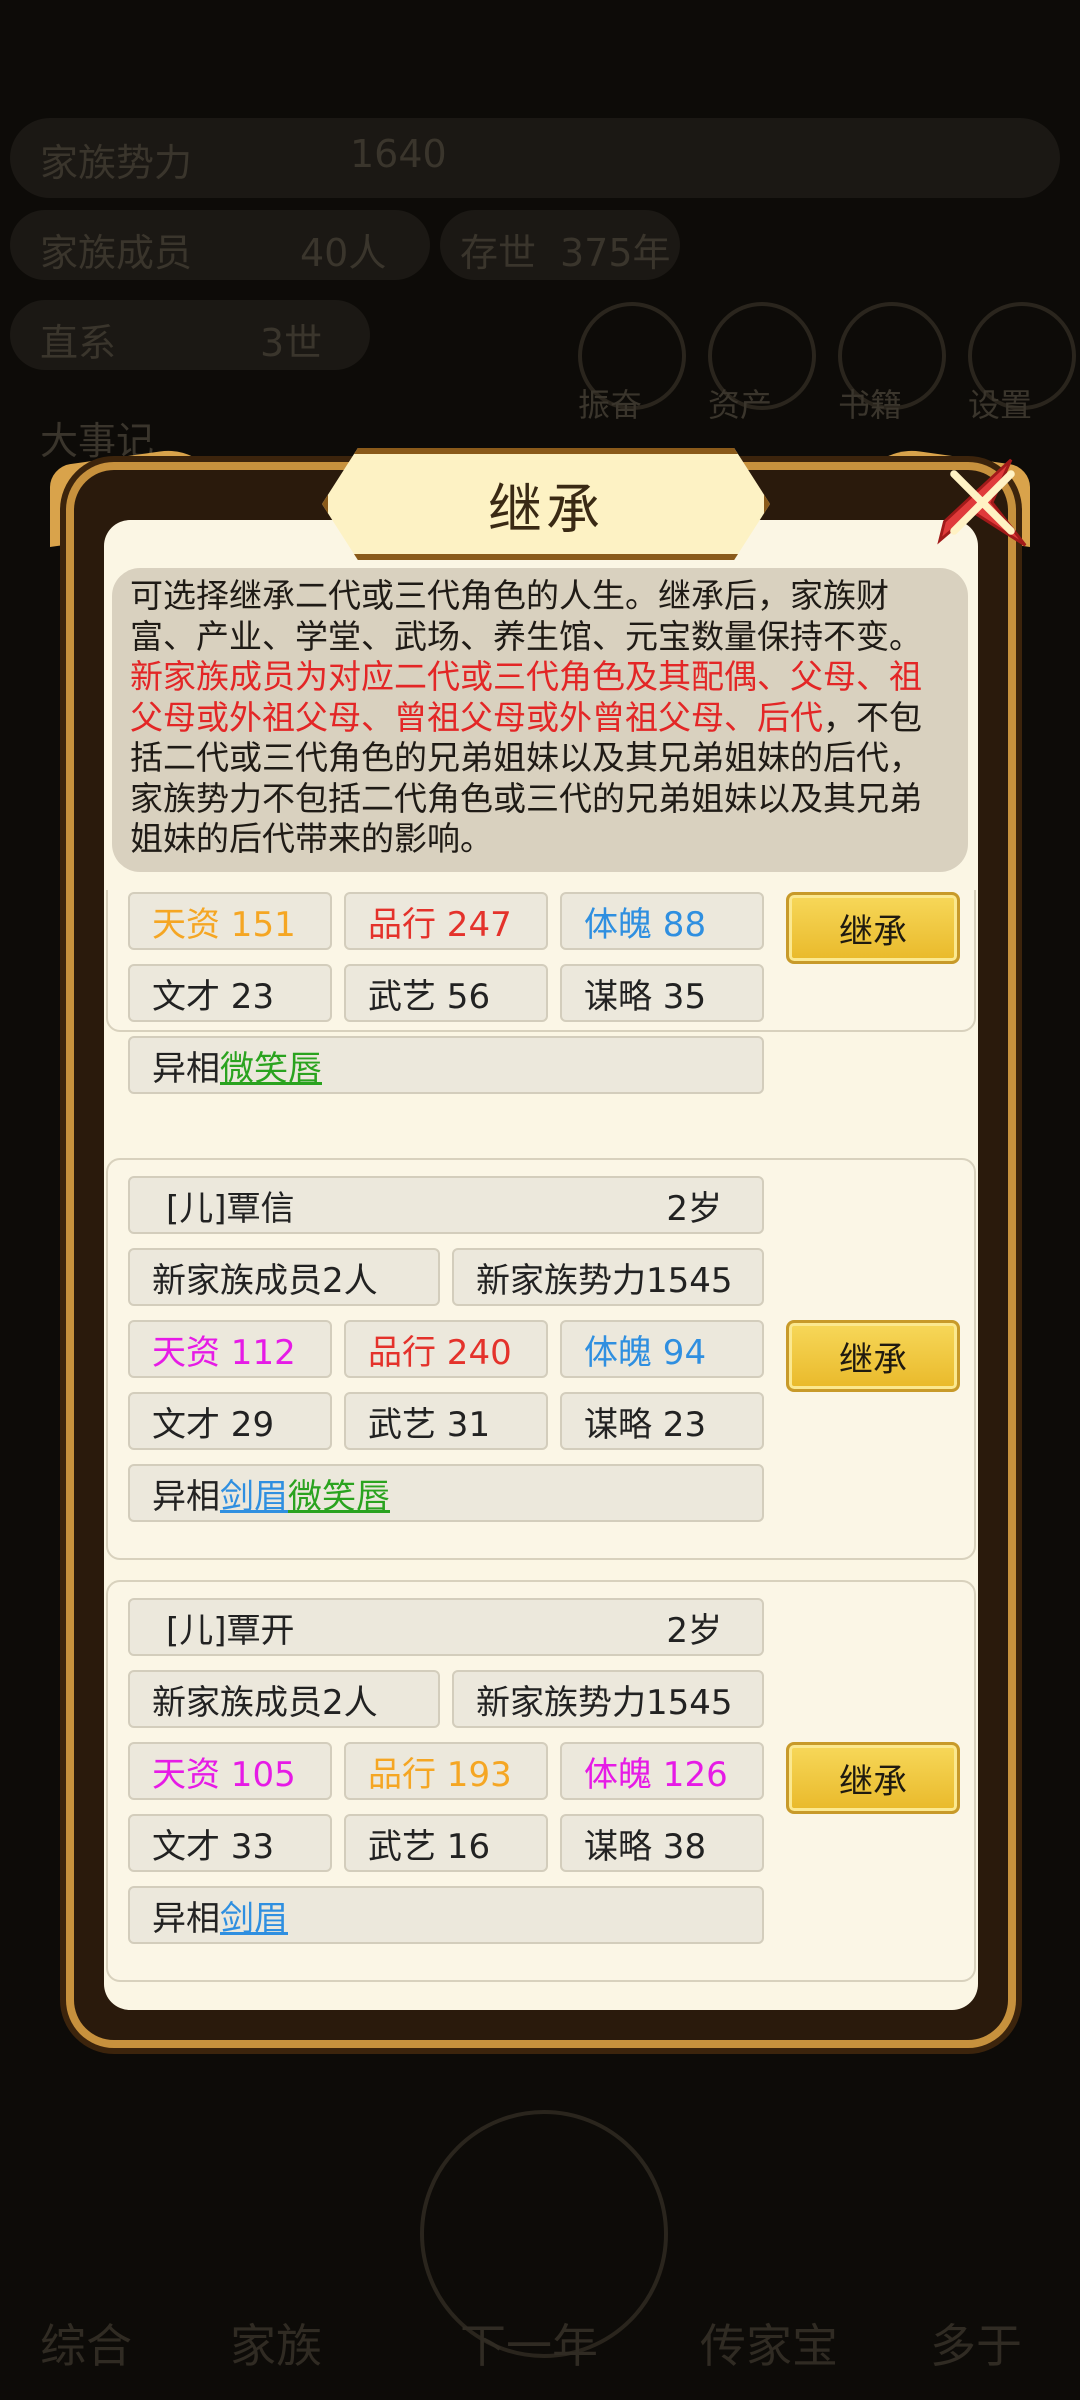 The height and width of the screenshot is (2400, 1080). I want to click on bg-value-members: 40人, so click(343, 253).